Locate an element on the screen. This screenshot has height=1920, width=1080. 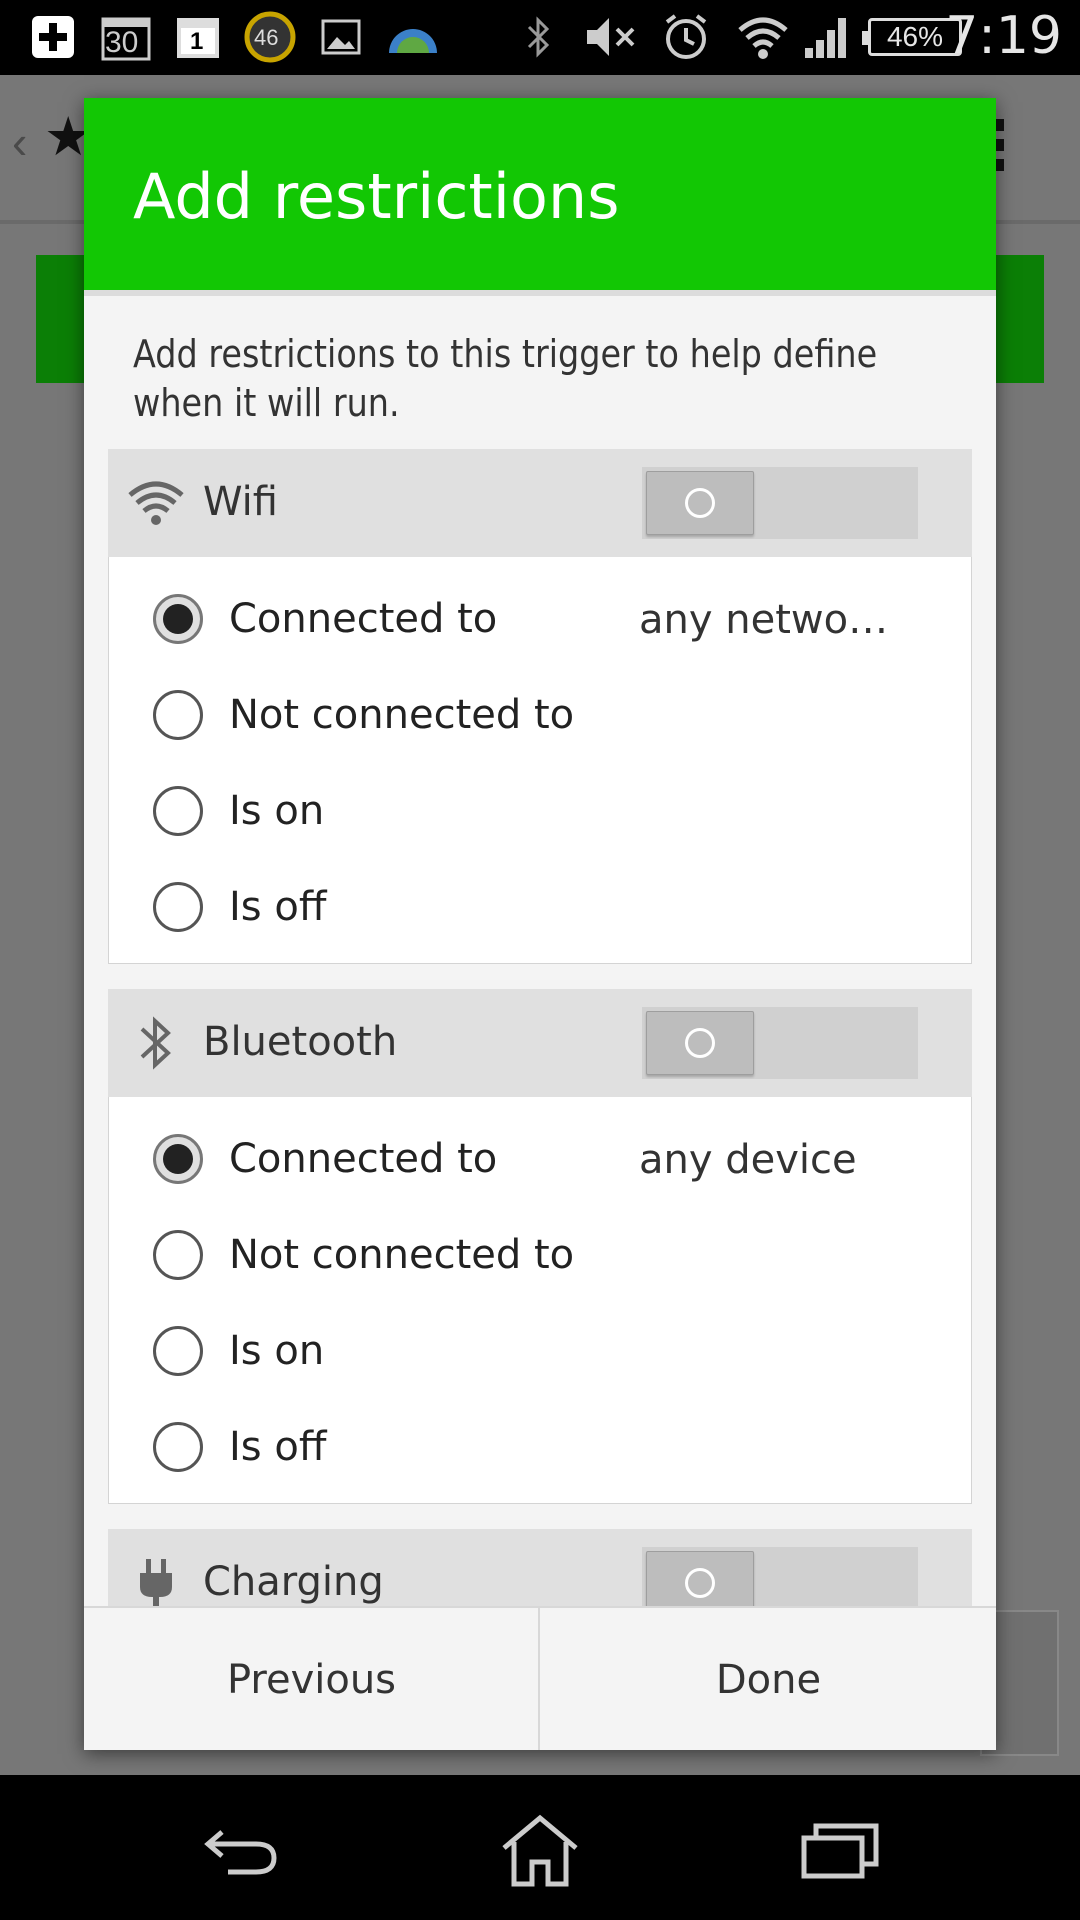
footer-divider is located at coordinates (539, 1679).